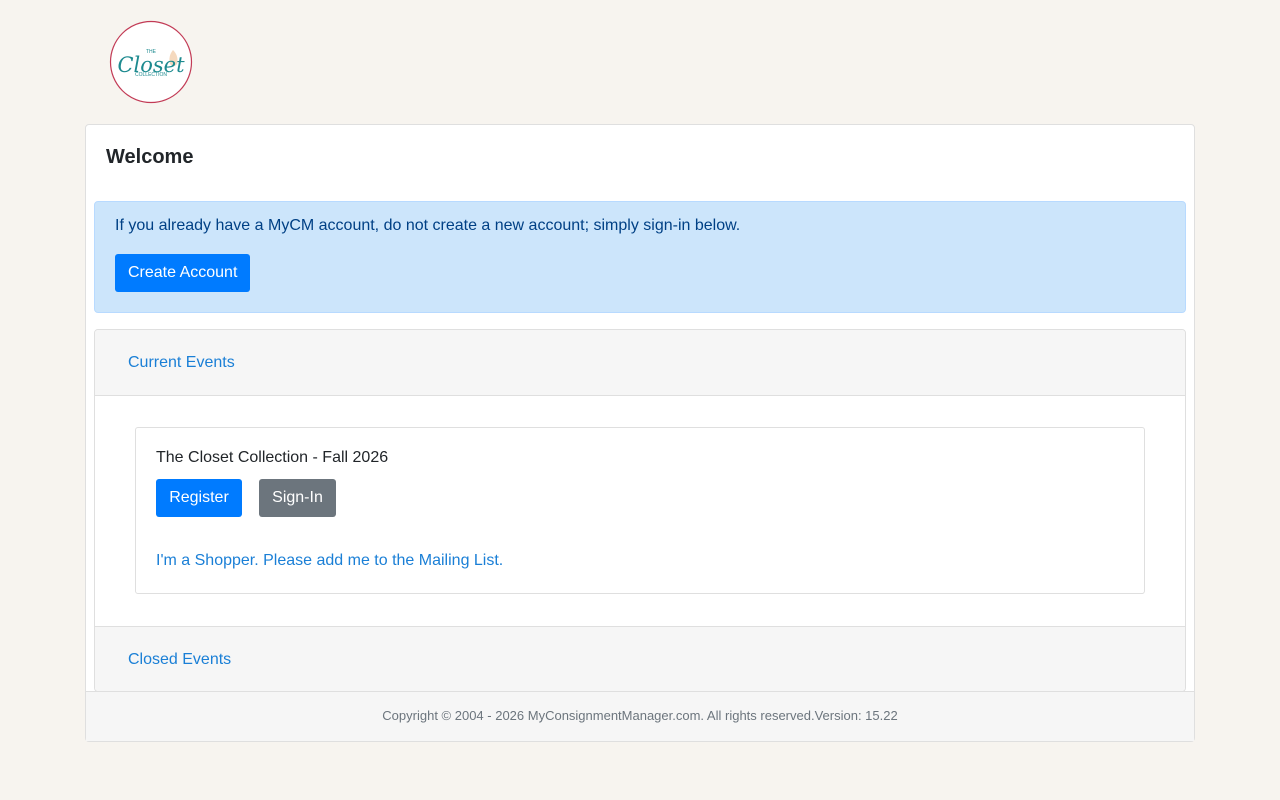 This screenshot has height=800, width=1280. I want to click on current-events-link: Current Events, so click(181, 363).